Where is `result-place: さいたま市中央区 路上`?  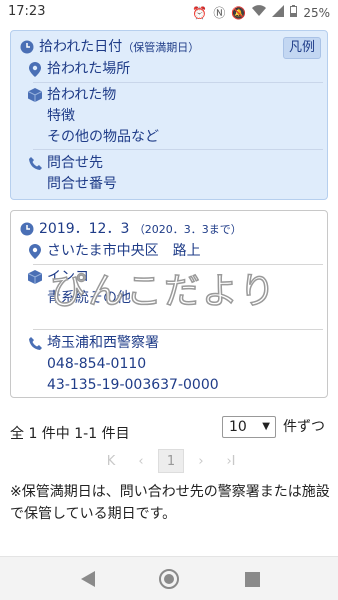 result-place: さいたま市中央区 路上 is located at coordinates (124, 251).